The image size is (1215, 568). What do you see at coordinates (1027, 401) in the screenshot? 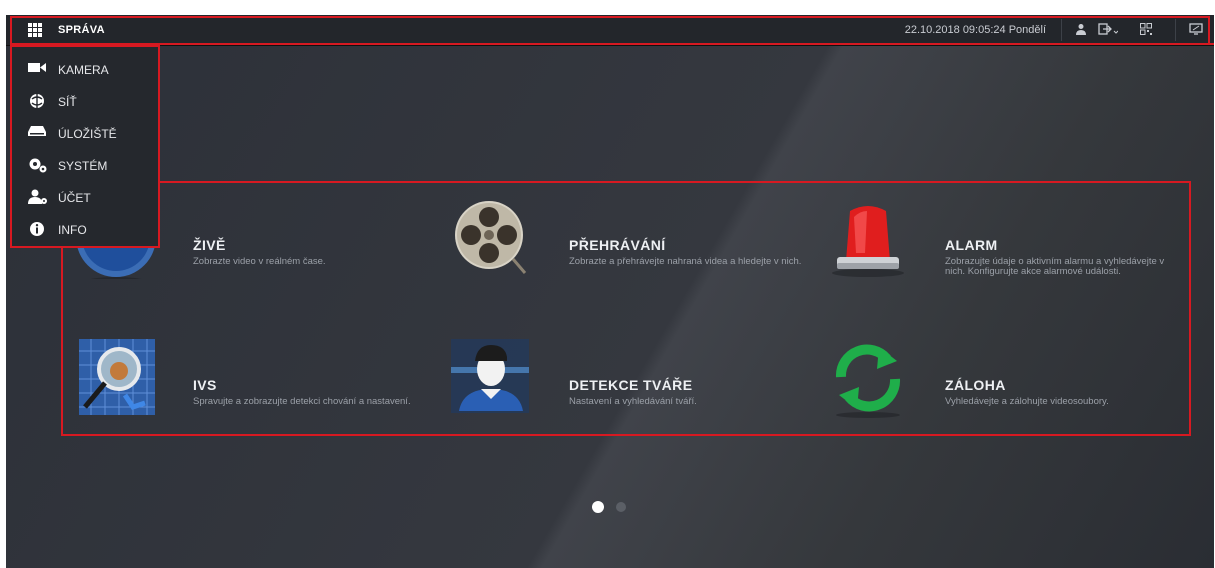
I see `module-description: Vyhledávejte a zálohujte videosoubory.` at bounding box center [1027, 401].